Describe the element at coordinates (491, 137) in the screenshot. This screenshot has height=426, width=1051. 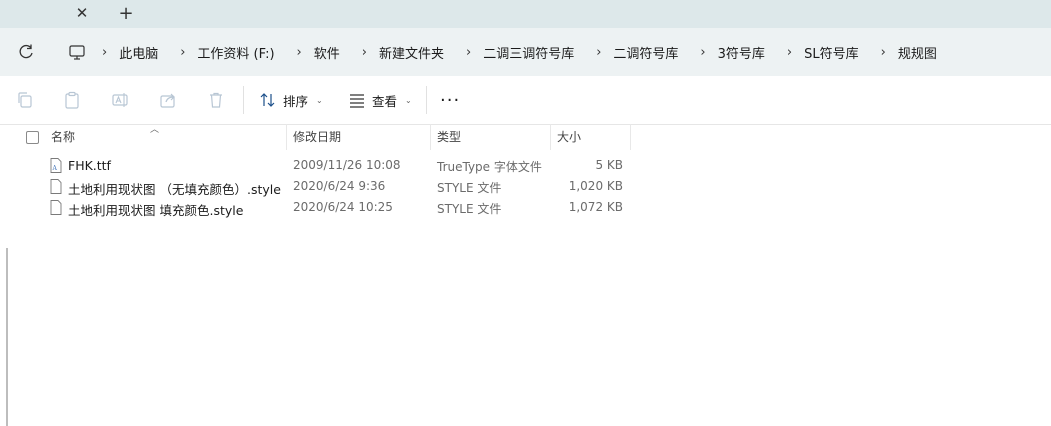
I see `column-header-type: 类型` at that location.